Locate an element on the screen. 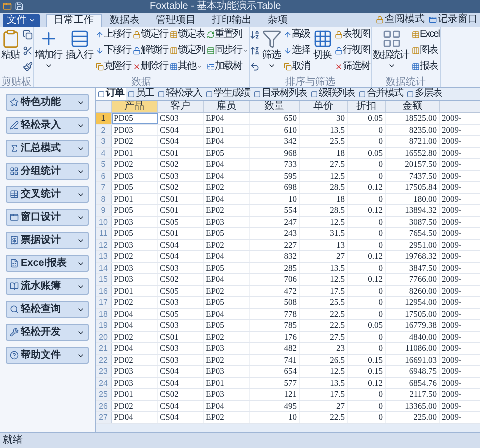  ribbon-button: 增加行 is located at coordinates (49, 52).